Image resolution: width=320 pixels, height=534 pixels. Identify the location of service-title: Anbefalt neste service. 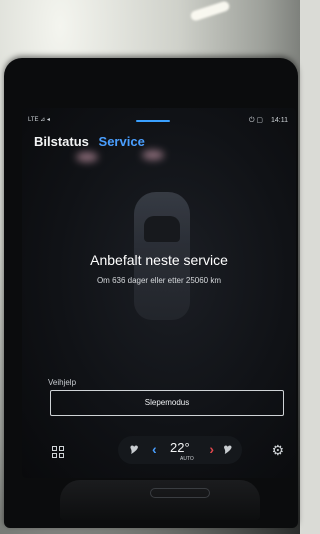
(159, 260).